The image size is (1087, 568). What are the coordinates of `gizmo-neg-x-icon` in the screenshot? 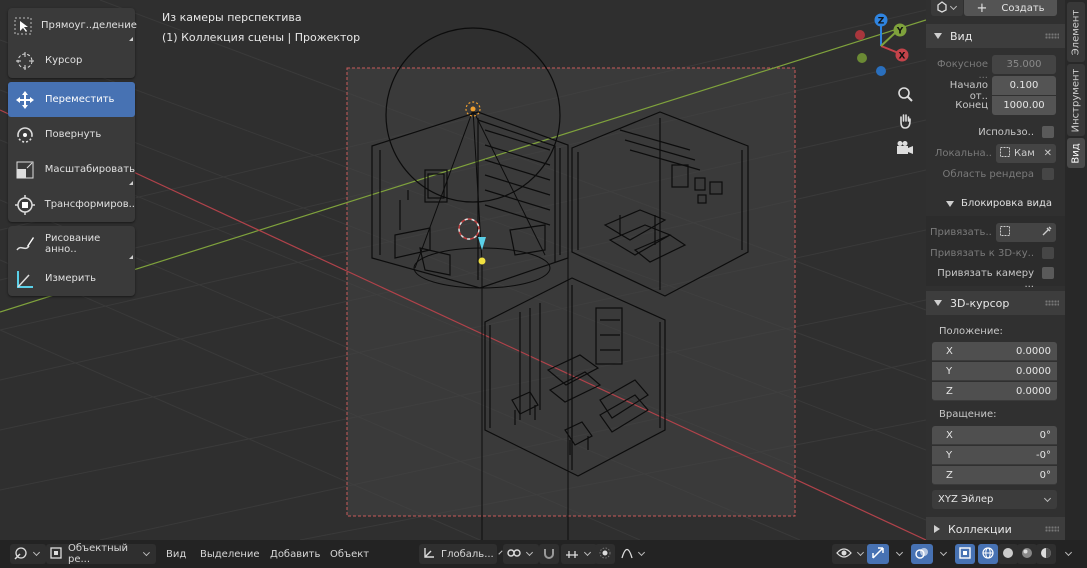 It's located at (860, 35).